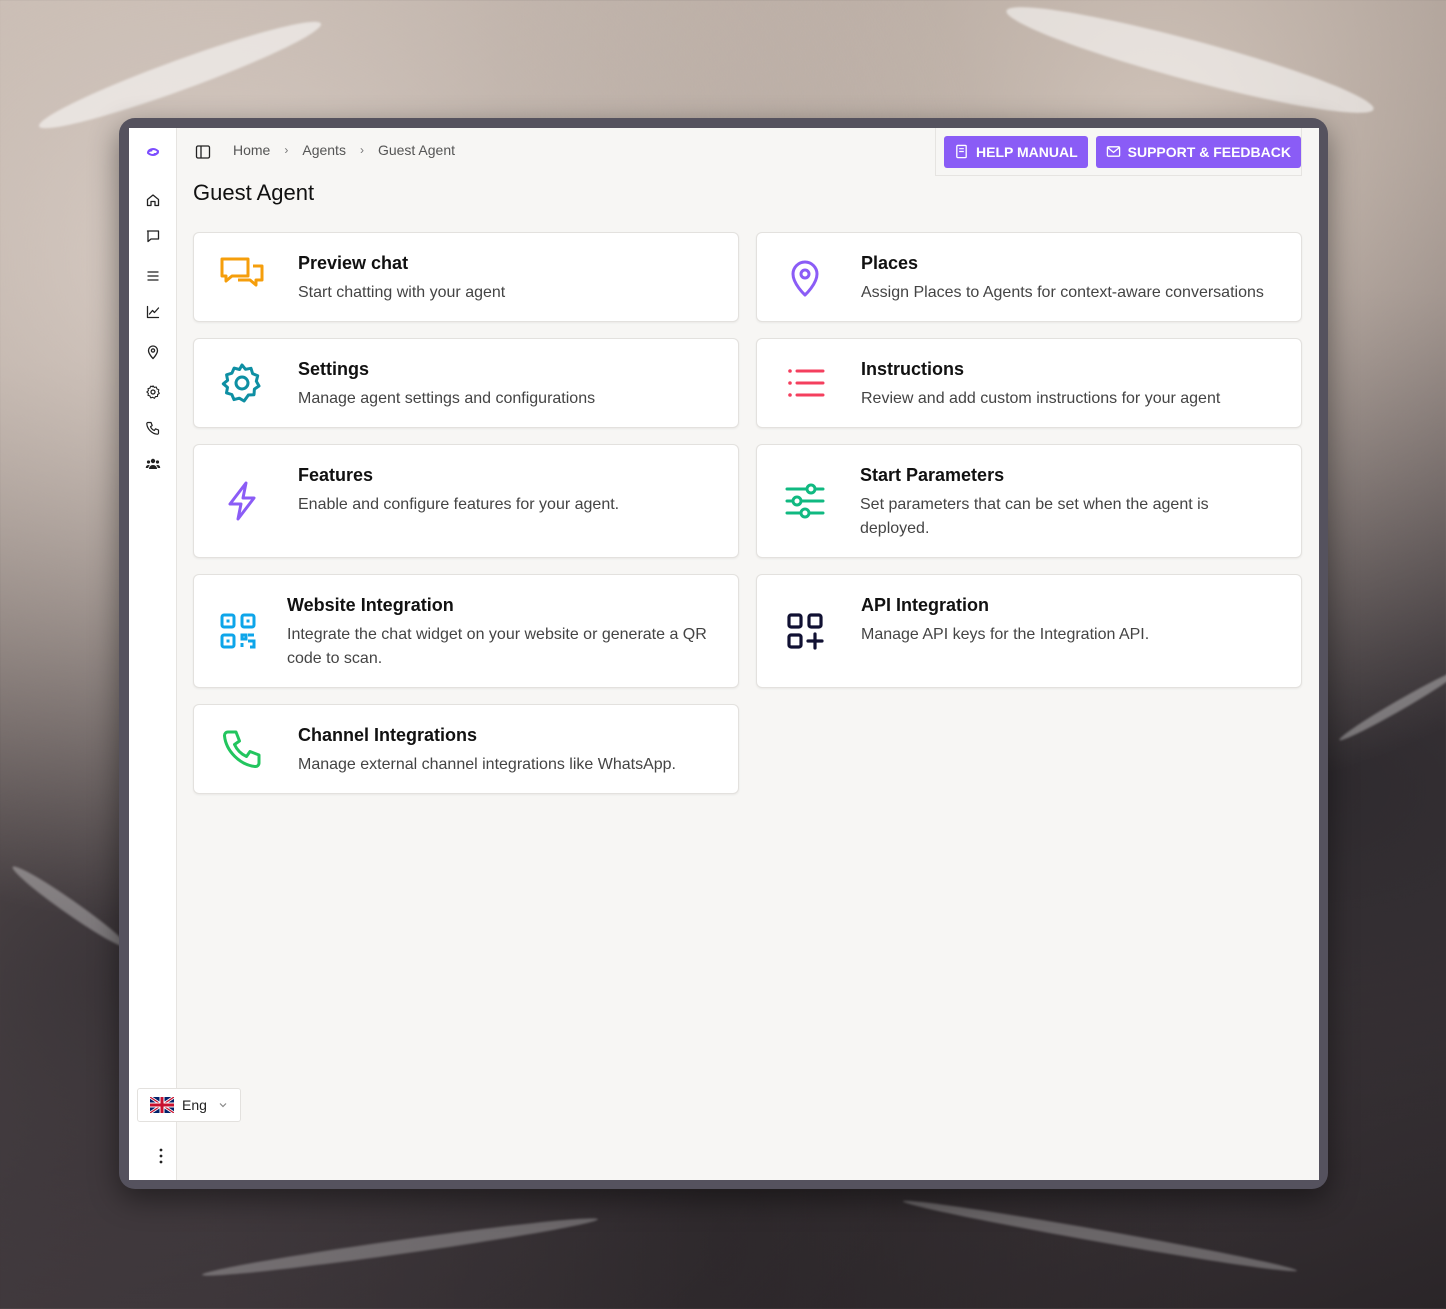 The height and width of the screenshot is (1309, 1446). Describe the element at coordinates (161, 1156) in the screenshot. I see `more-options-icon` at that location.